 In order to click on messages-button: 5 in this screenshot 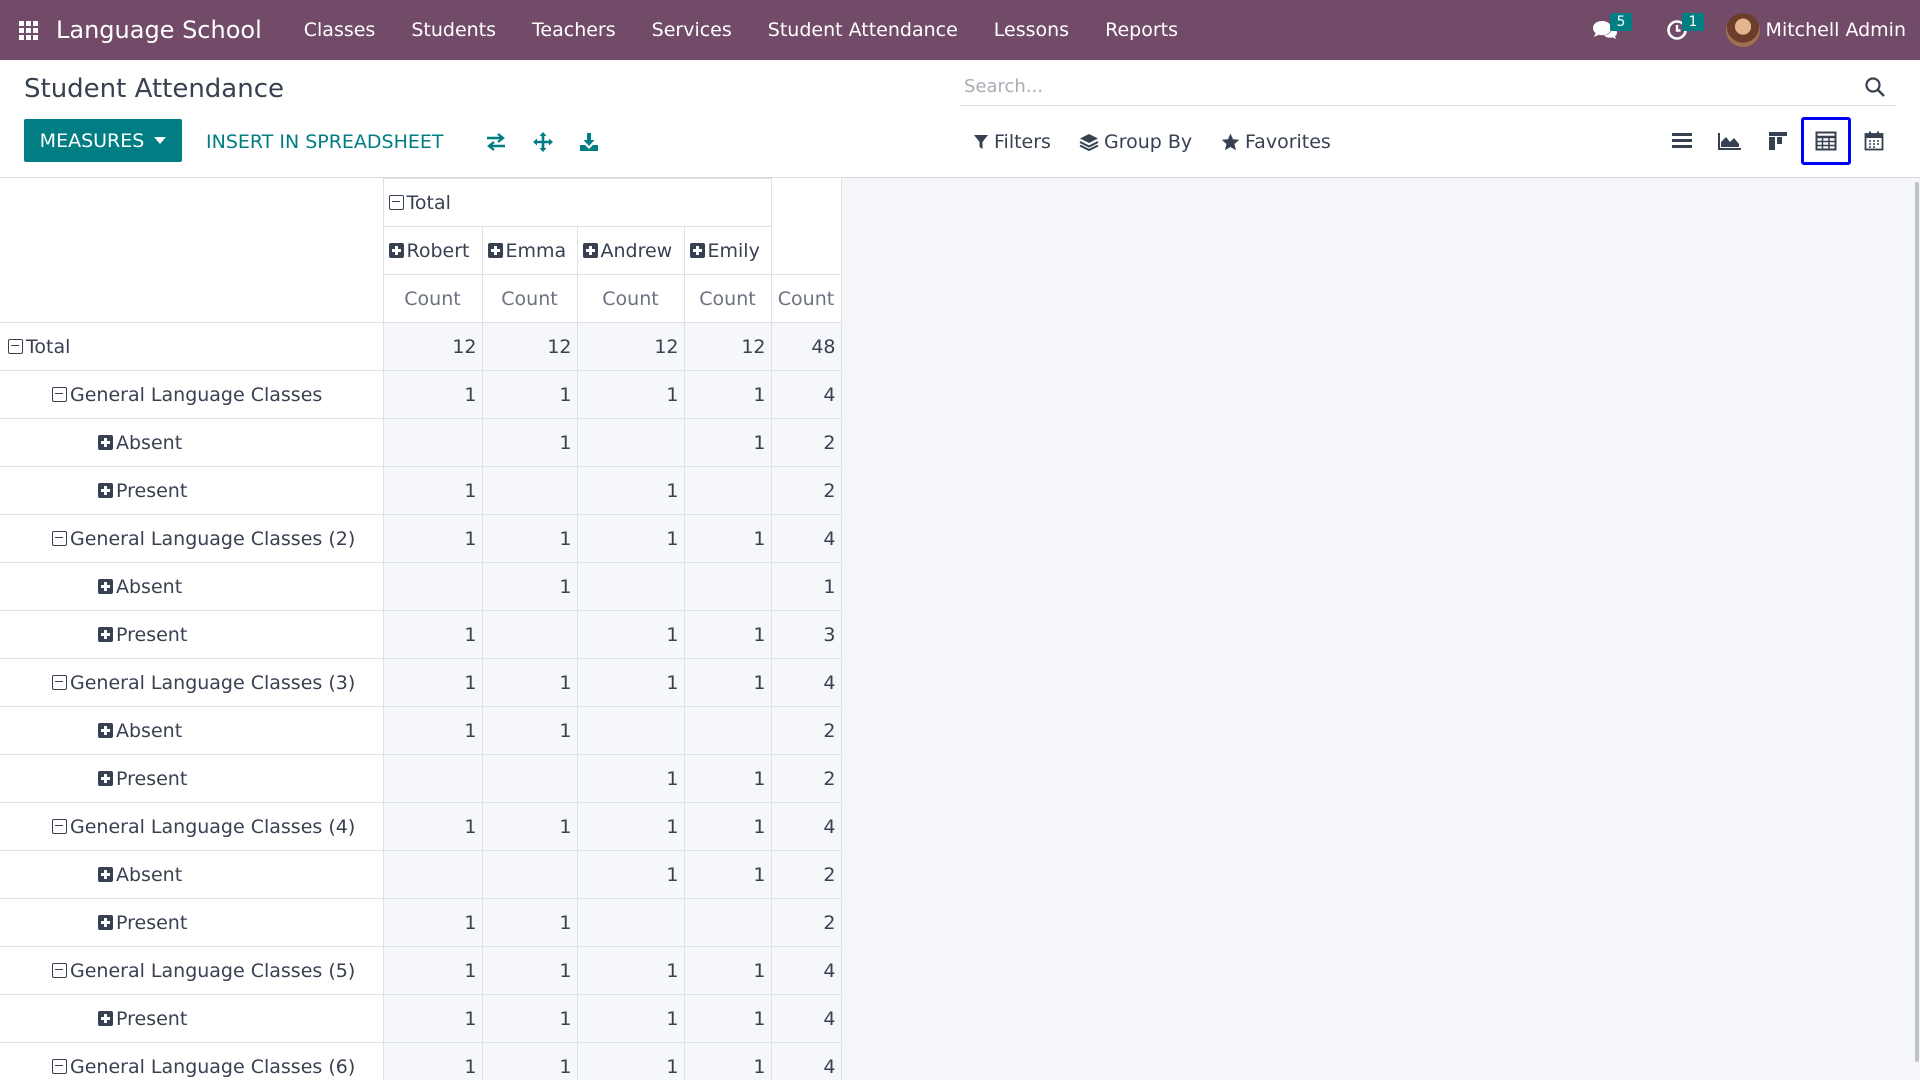, I will do `click(1607, 30)`.